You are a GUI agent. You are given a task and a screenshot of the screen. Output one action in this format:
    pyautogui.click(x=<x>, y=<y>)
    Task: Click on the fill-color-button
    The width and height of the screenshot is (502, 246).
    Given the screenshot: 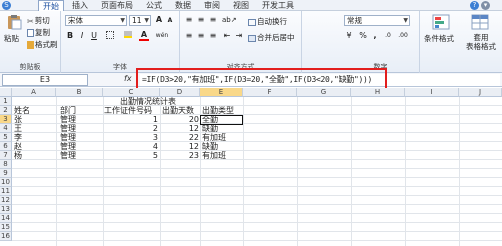 What is the action you would take?
    pyautogui.click(x=128, y=36)
    